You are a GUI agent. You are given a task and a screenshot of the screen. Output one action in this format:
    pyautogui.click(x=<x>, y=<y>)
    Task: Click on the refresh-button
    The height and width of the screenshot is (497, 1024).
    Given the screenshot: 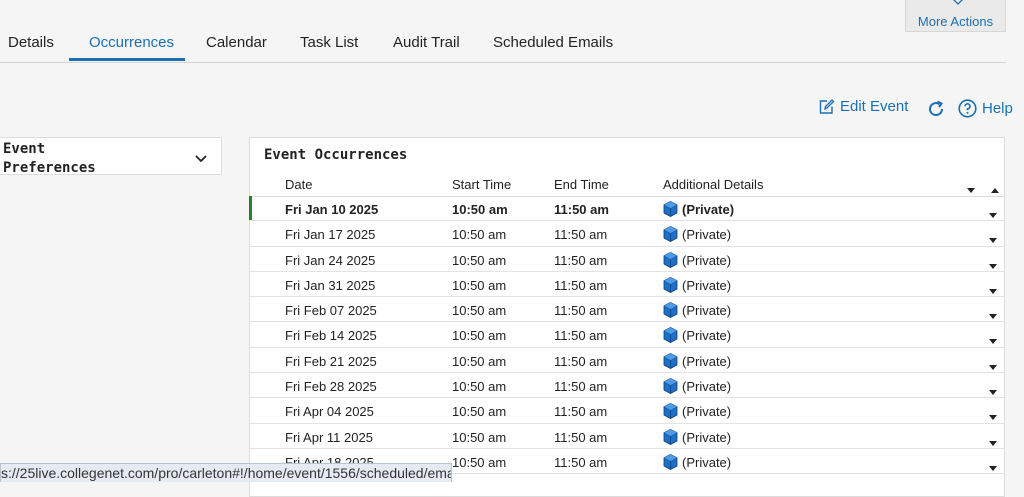 What is the action you would take?
    pyautogui.click(x=936, y=109)
    